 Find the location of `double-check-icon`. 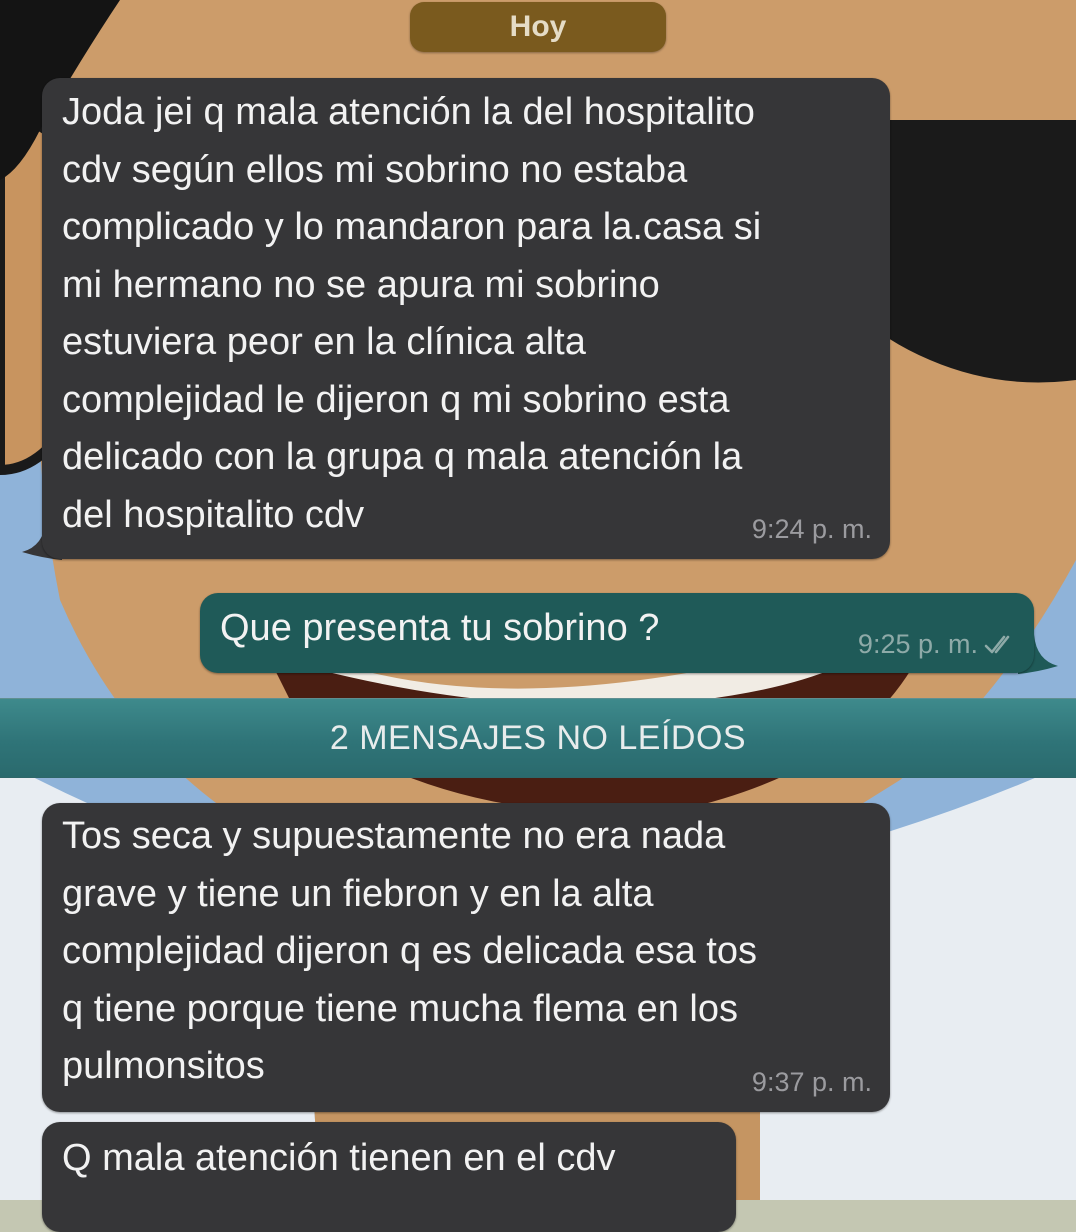

double-check-icon is located at coordinates (1001, 644).